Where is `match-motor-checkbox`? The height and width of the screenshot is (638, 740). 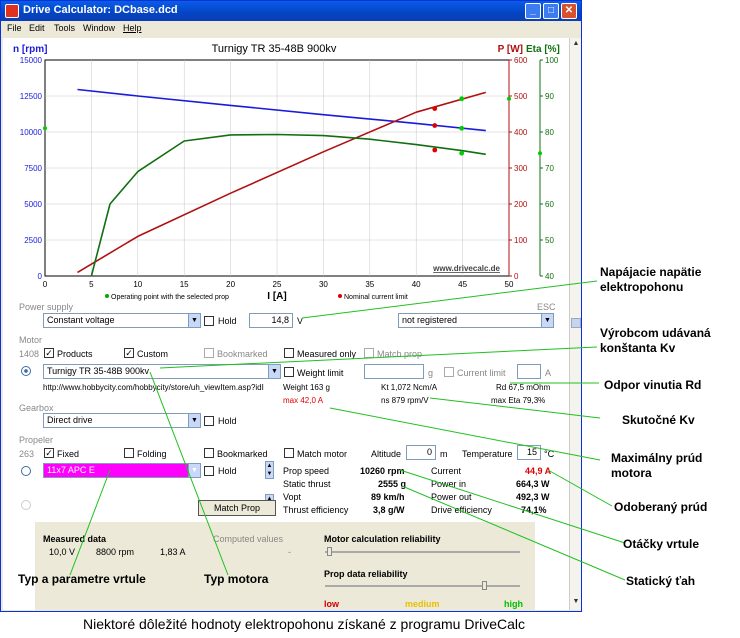
match-motor-checkbox is located at coordinates (289, 453).